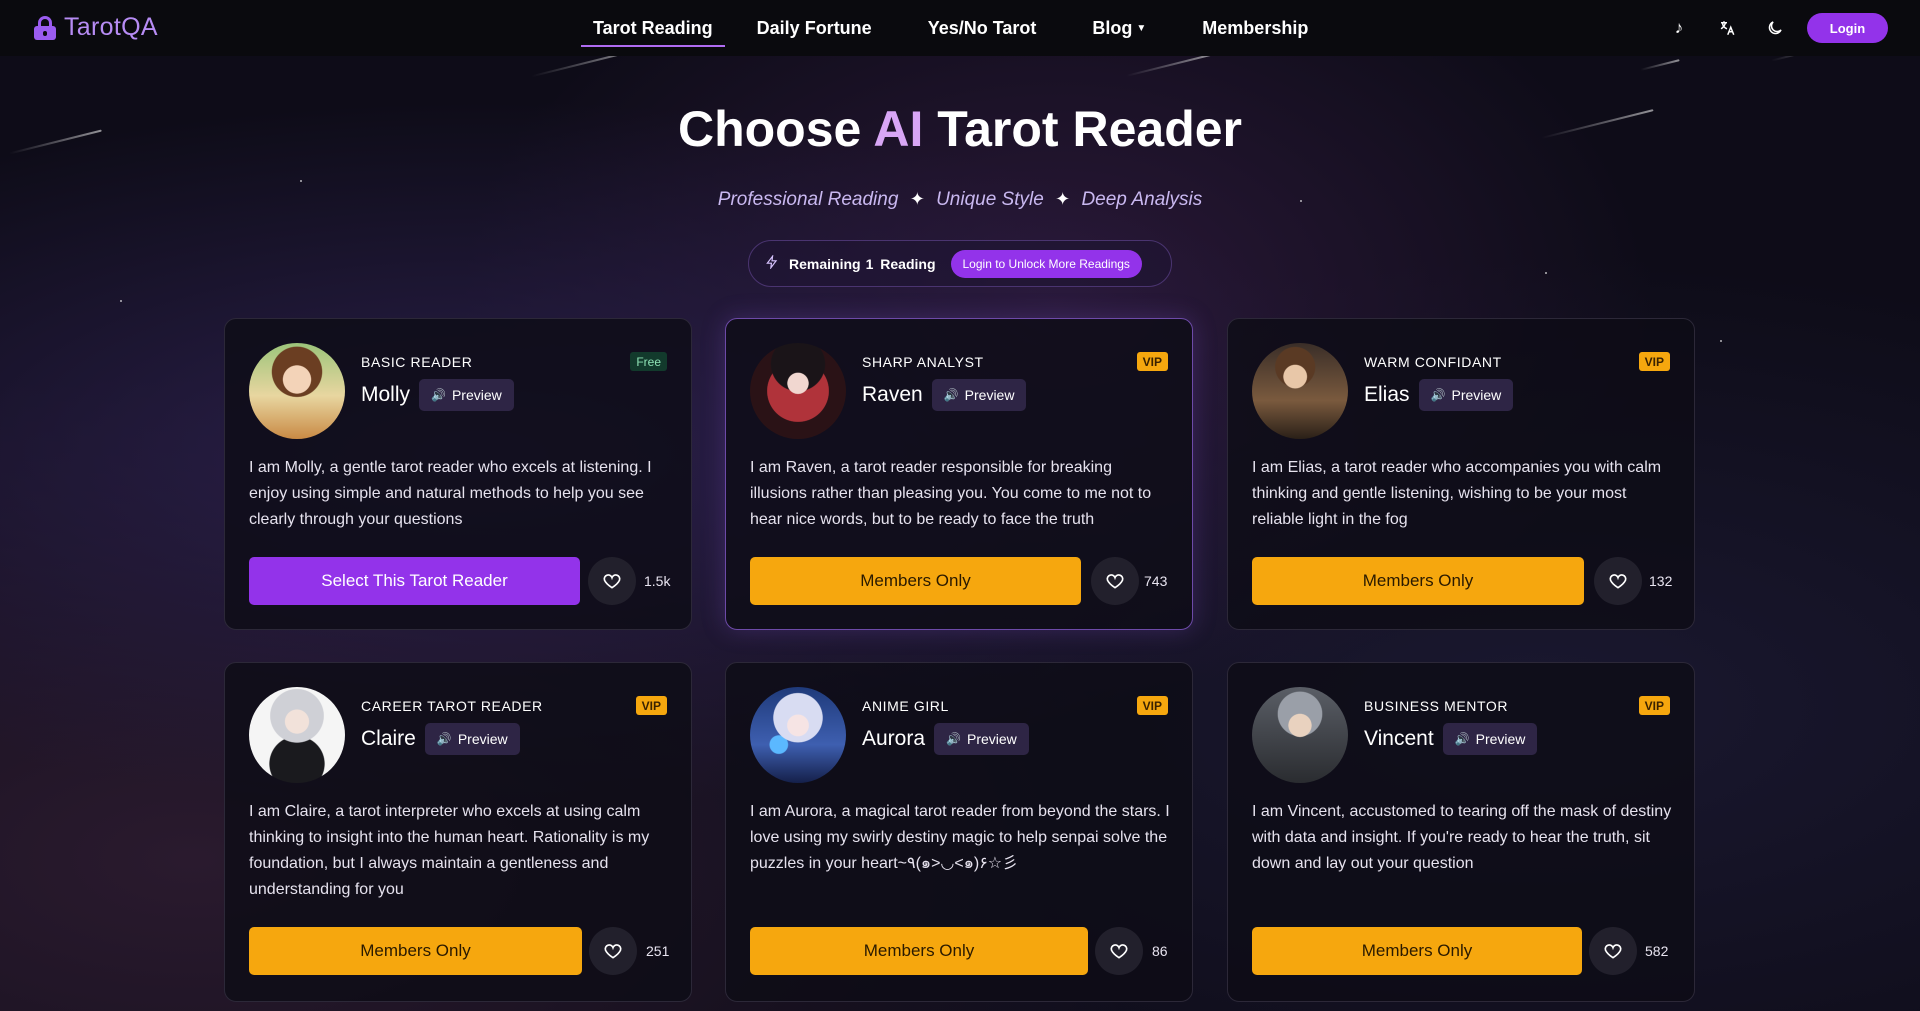 Image resolution: width=1920 pixels, height=1011 pixels. What do you see at coordinates (386, 394) in the screenshot?
I see `reader-name: Molly` at bounding box center [386, 394].